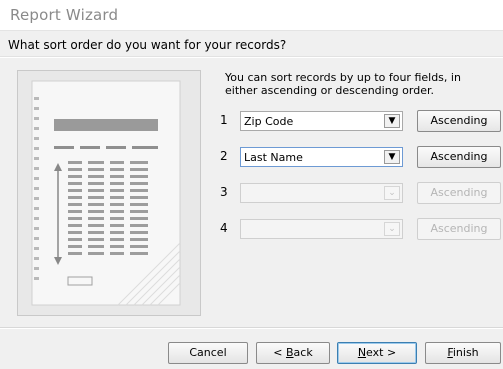 Image resolution: width=503 pixels, height=369 pixels. I want to click on sort-row-3-number: 3, so click(224, 192).